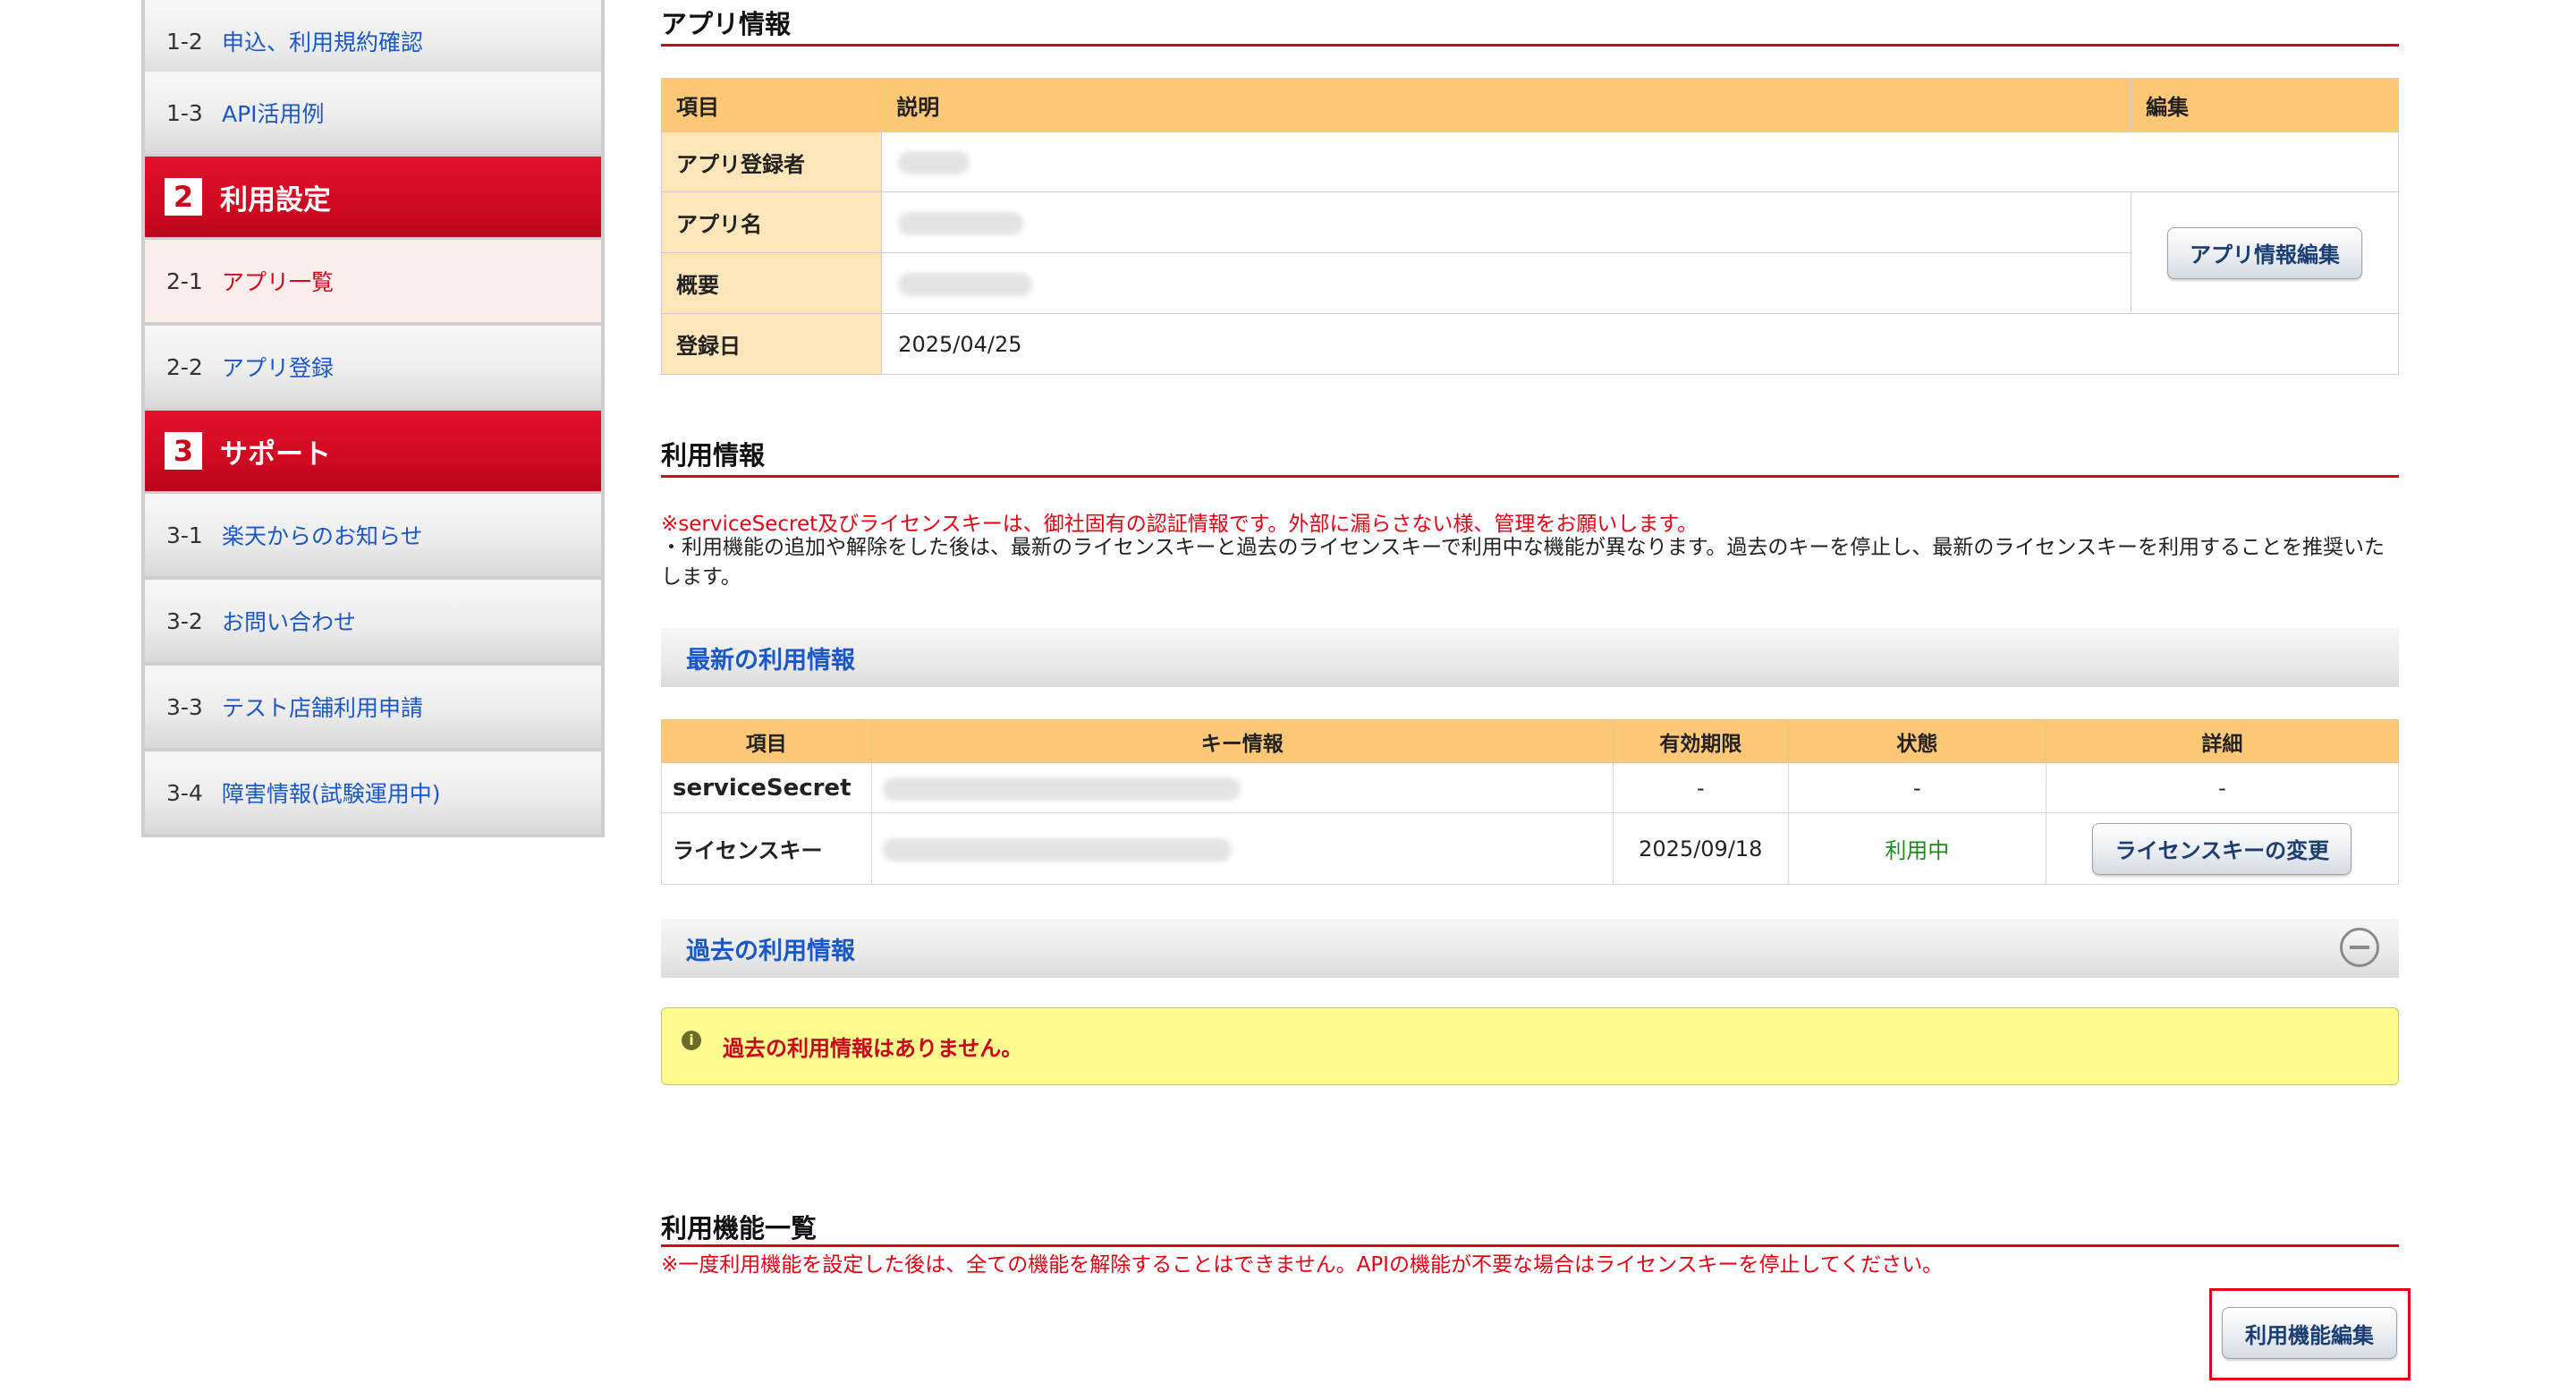  What do you see at coordinates (1640, 344) in the screenshot?
I see `registration-date: 2025/04/25` at bounding box center [1640, 344].